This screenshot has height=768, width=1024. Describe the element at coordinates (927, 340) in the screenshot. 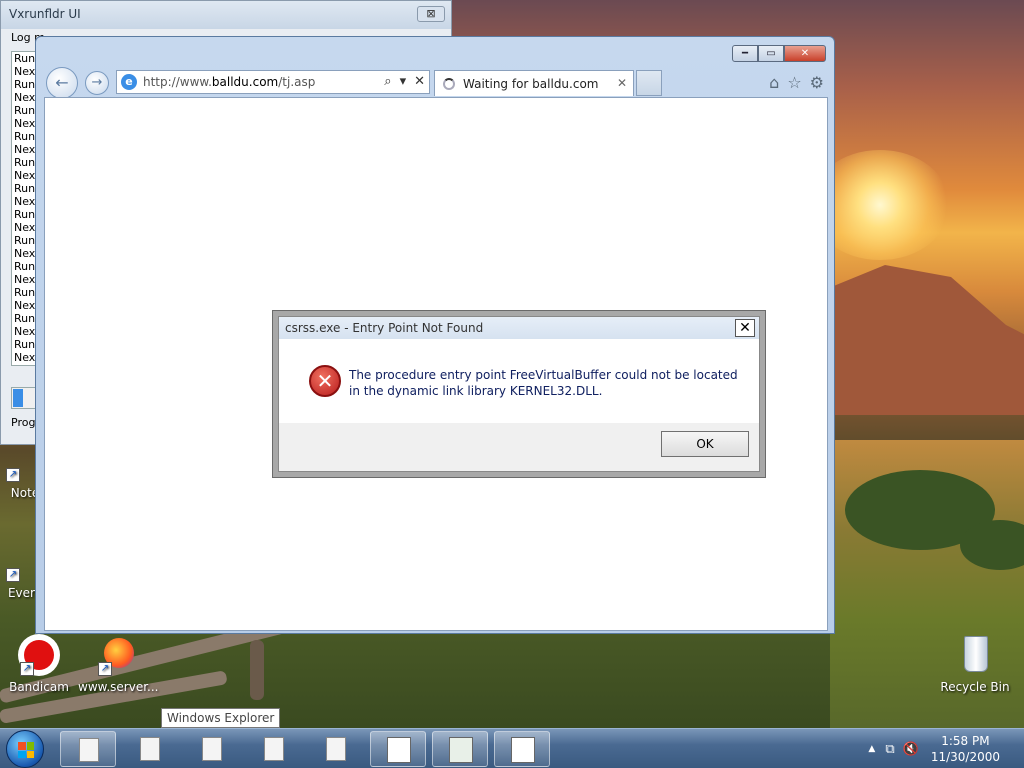

I see `wallpaper-mountain` at that location.